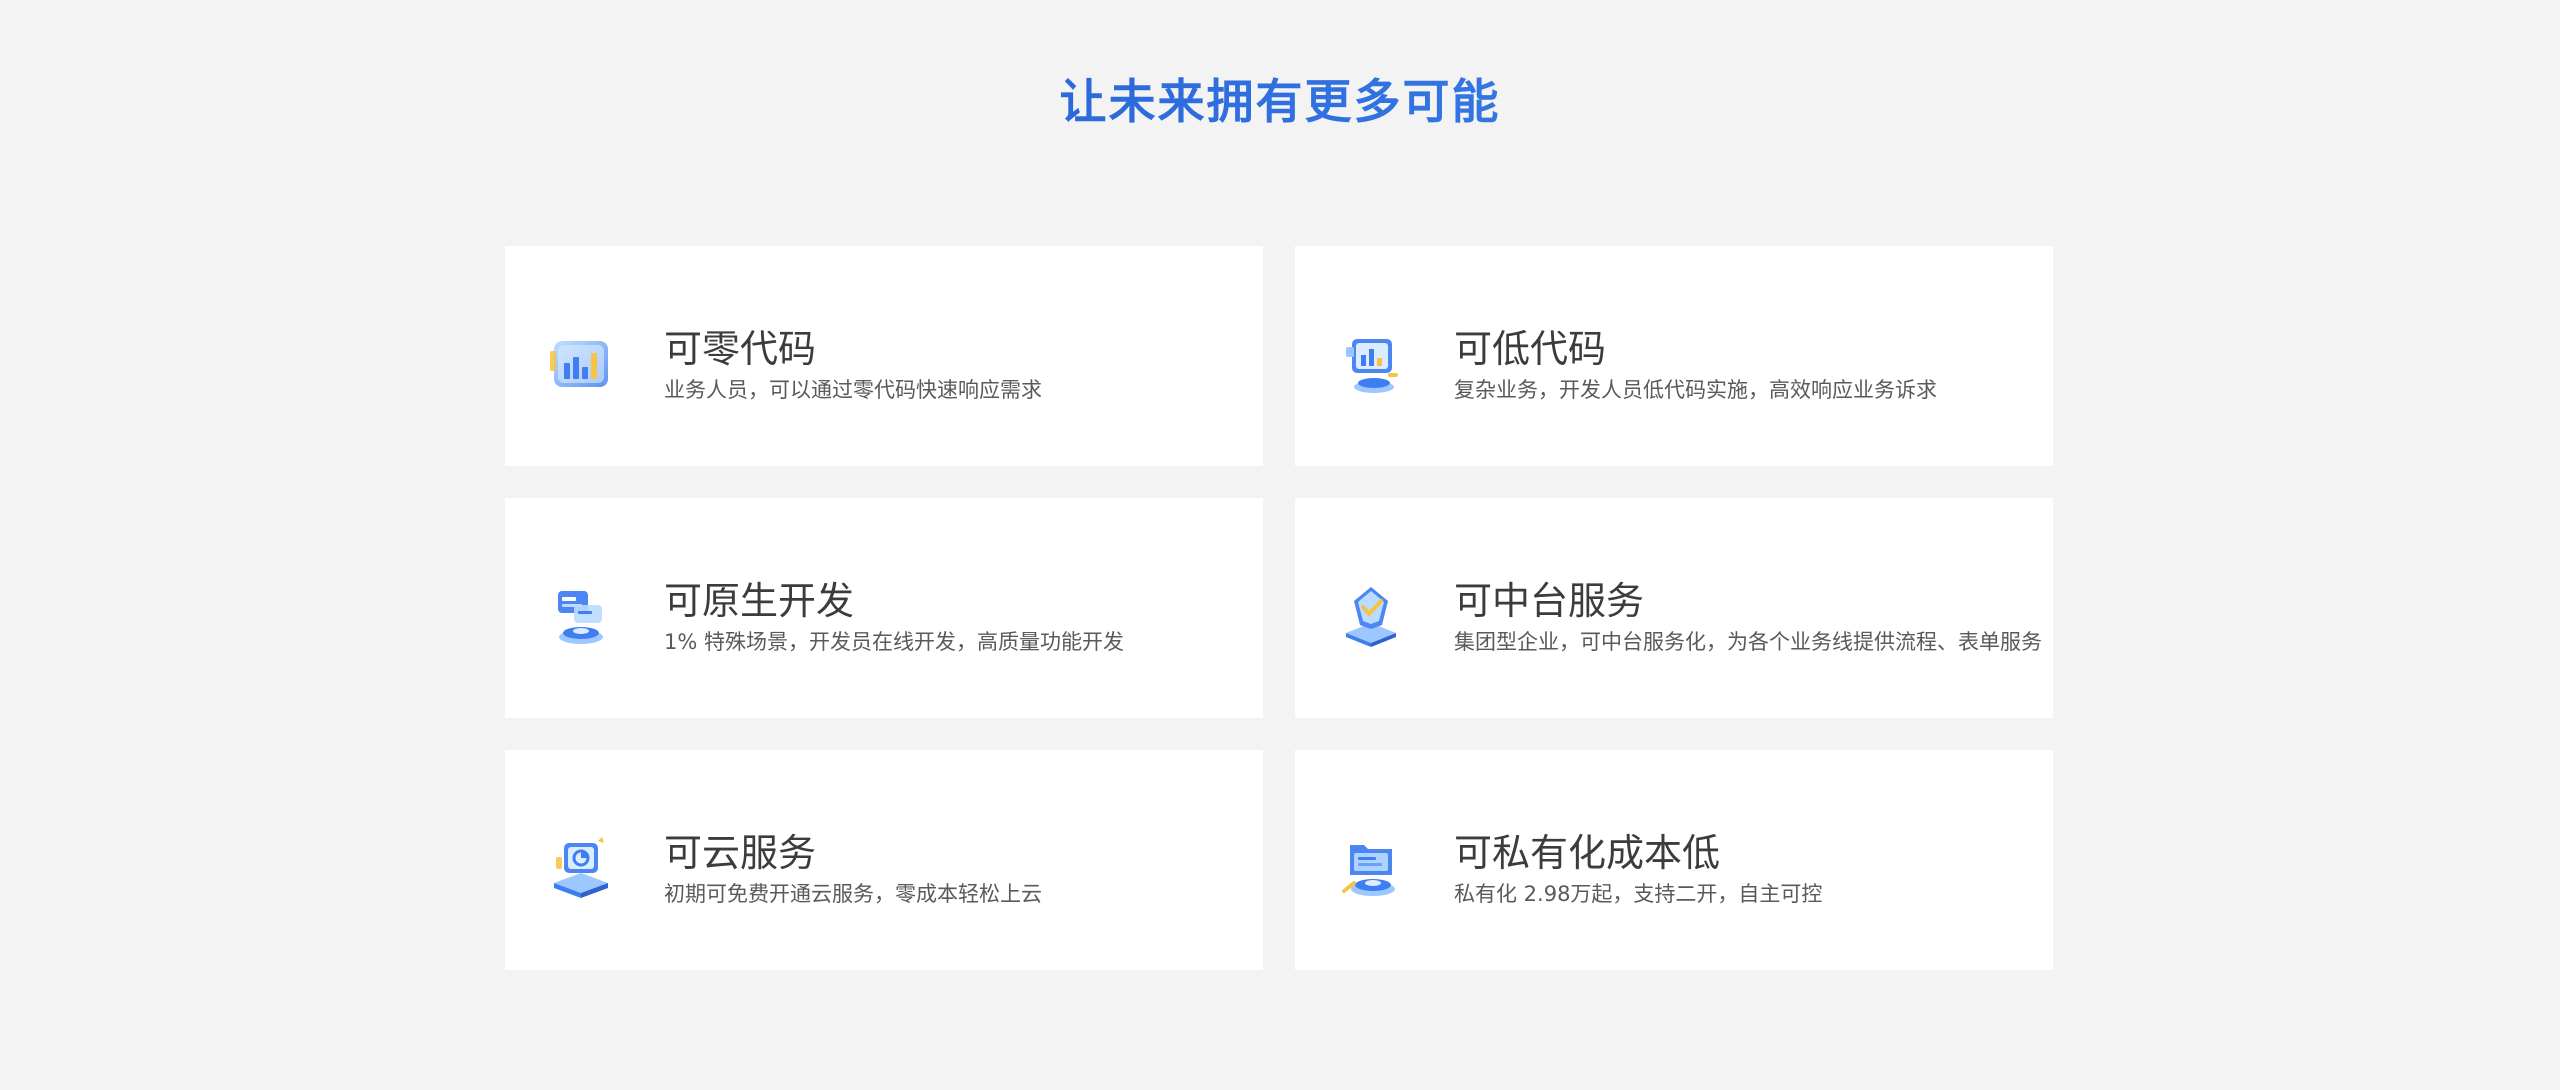  I want to click on shield-check-icon, so click(1371, 616).